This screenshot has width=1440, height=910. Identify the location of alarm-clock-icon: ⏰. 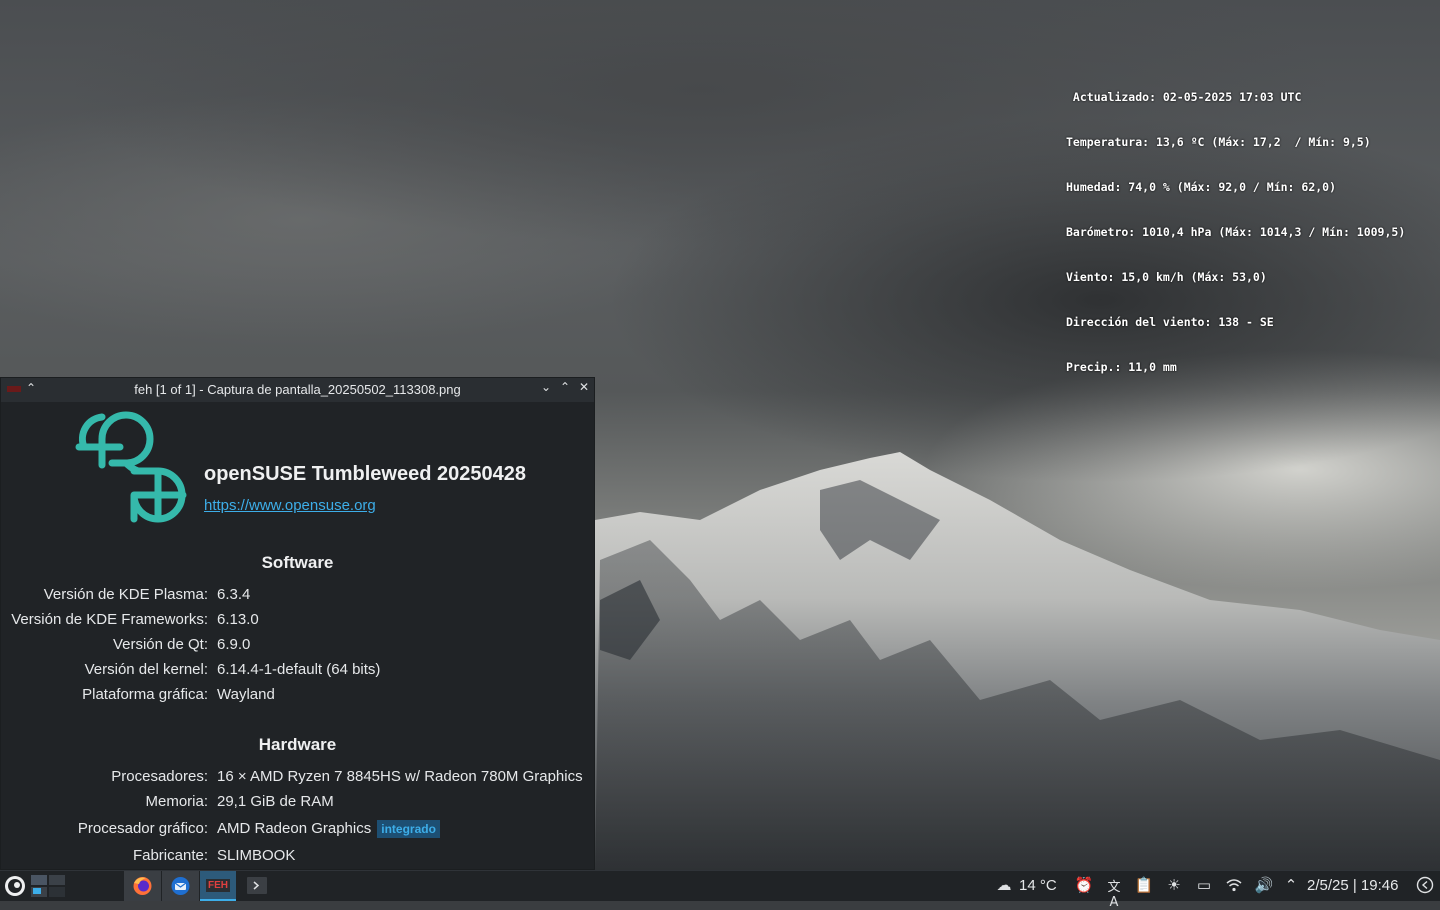
(1084, 885).